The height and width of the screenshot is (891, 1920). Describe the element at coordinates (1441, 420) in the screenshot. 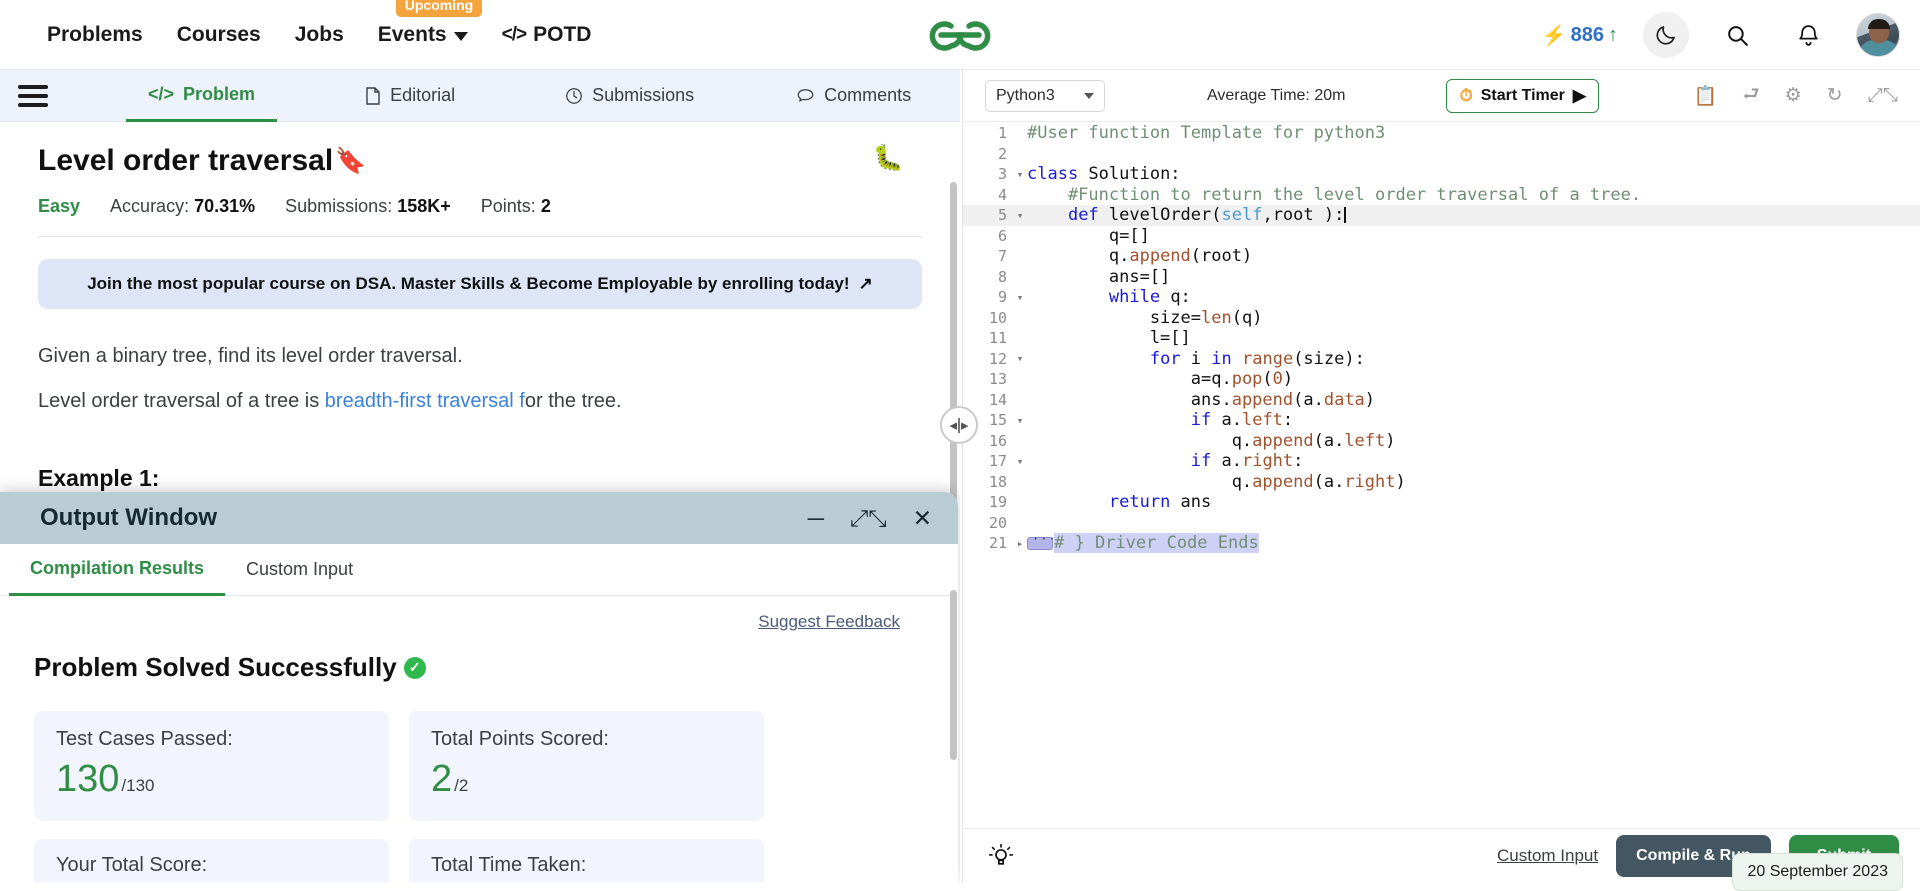

I see `code-line: 15 ▾ if a.left:` at that location.